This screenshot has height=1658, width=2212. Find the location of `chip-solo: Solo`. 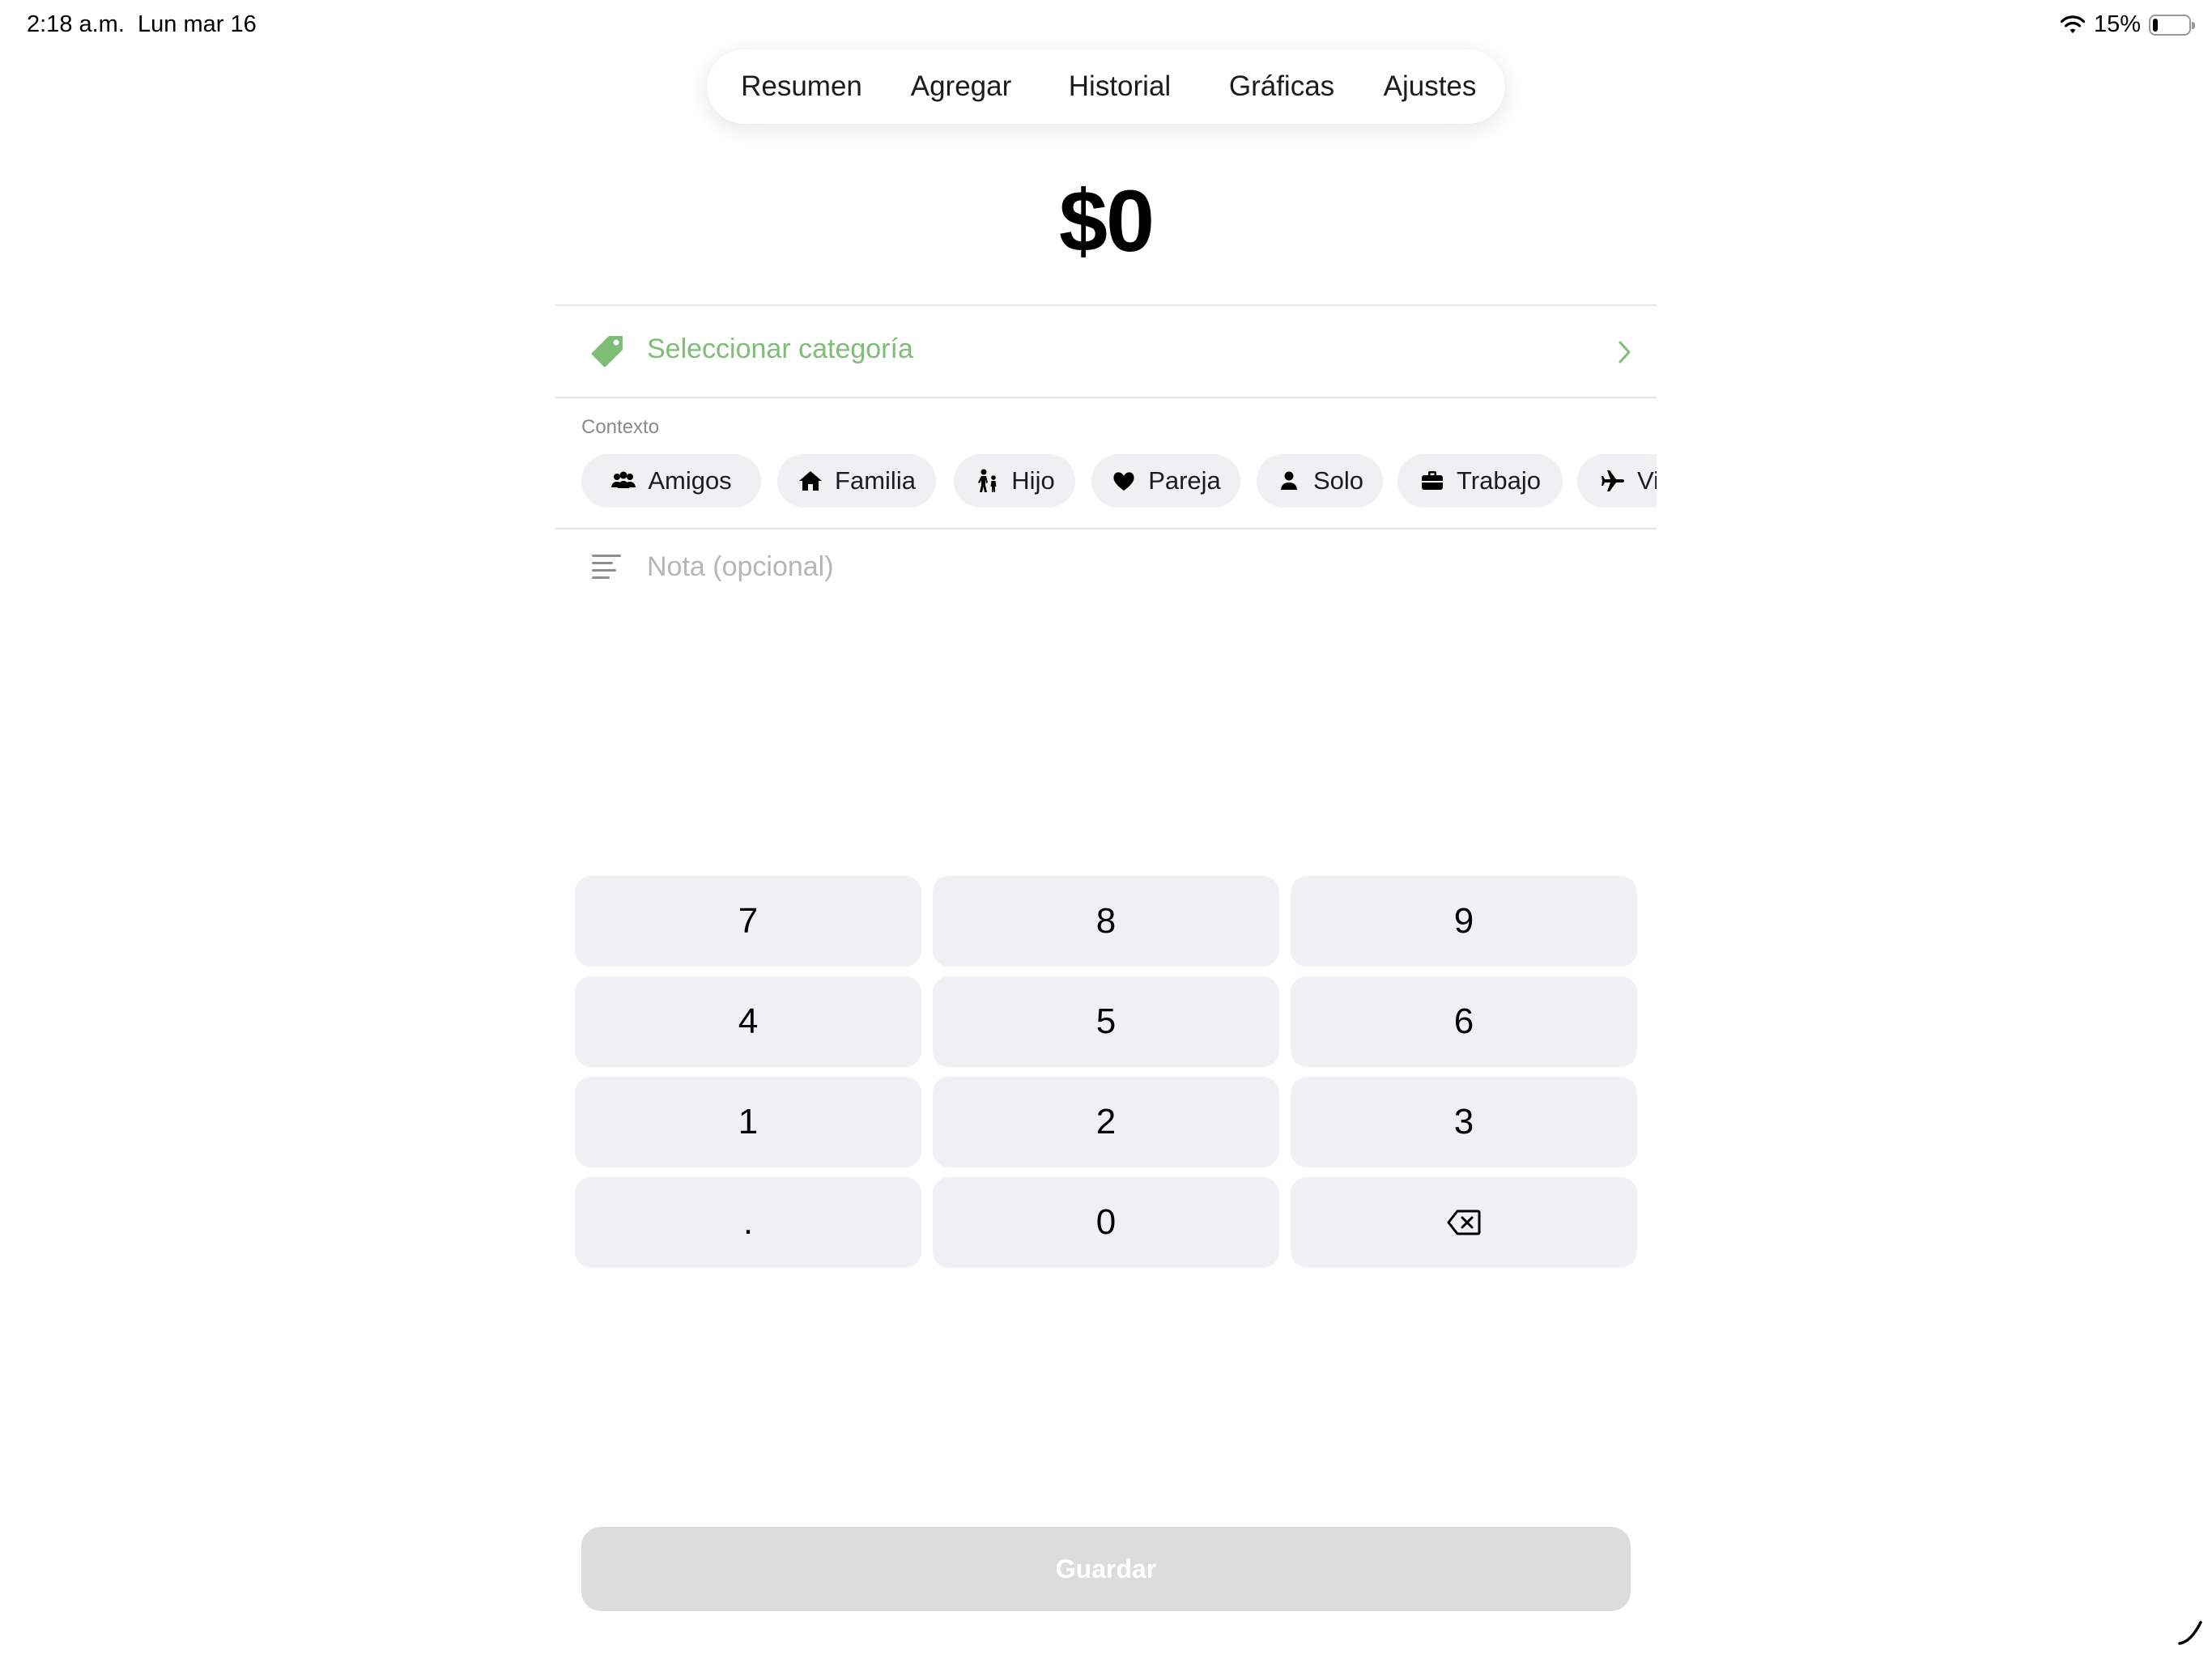

chip-solo: Solo is located at coordinates (1320, 481).